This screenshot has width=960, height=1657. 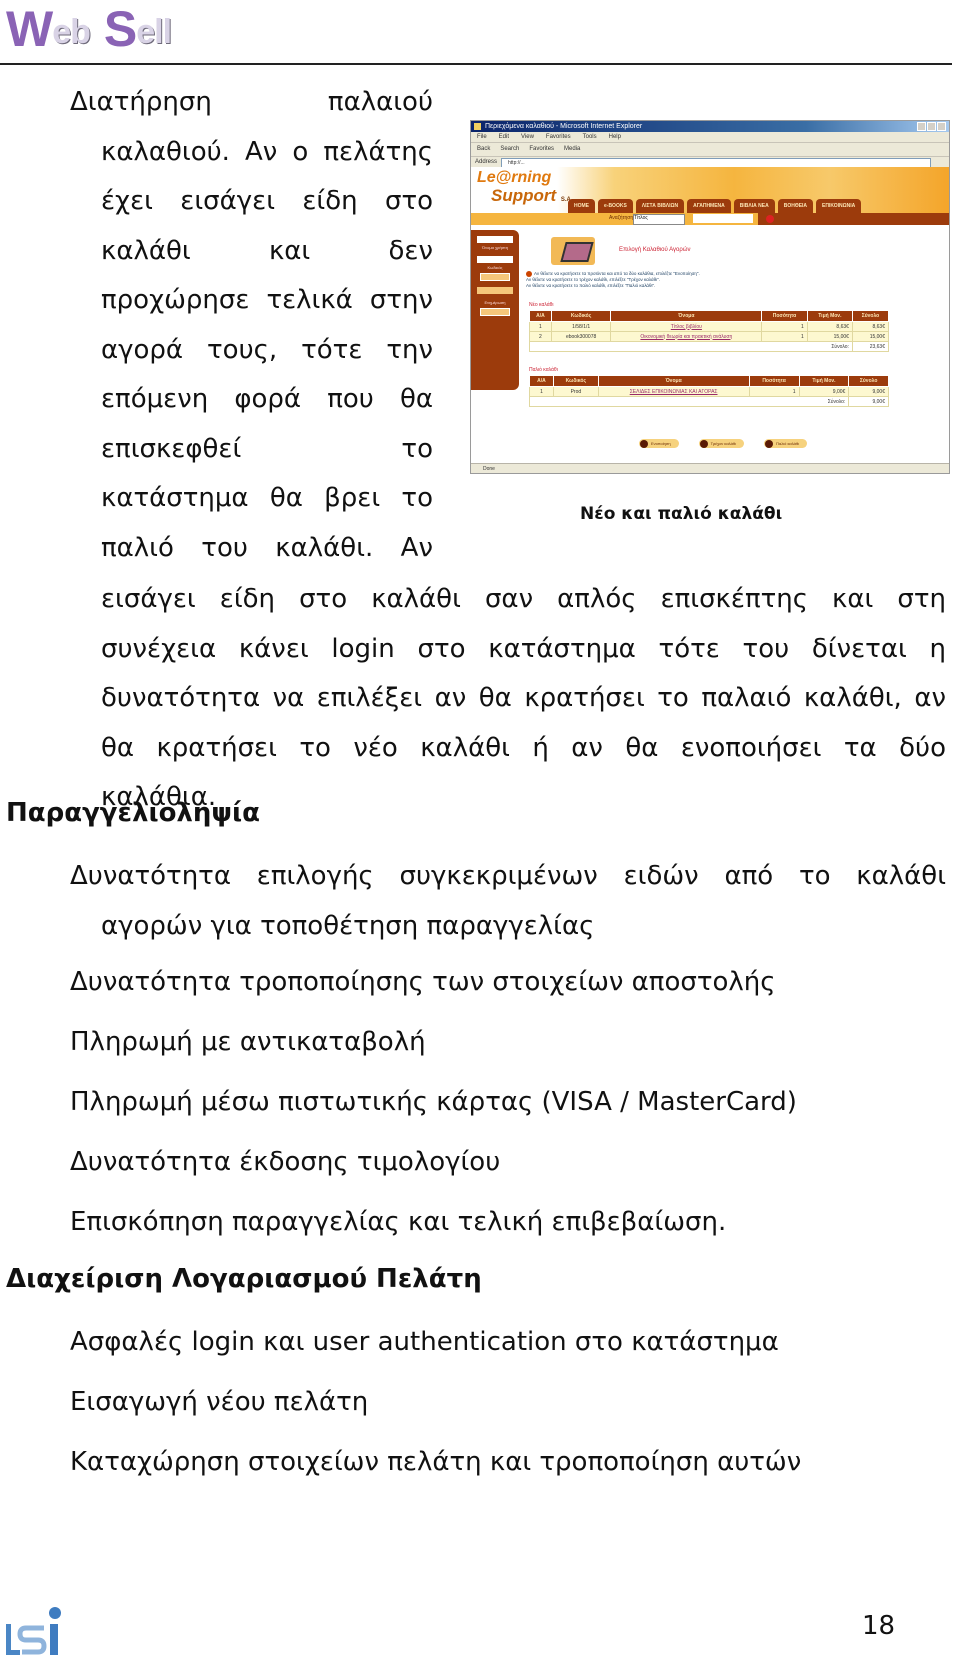 What do you see at coordinates (710, 150) in the screenshot?
I see `browser-toolbar: Back Search Favorites Media` at bounding box center [710, 150].